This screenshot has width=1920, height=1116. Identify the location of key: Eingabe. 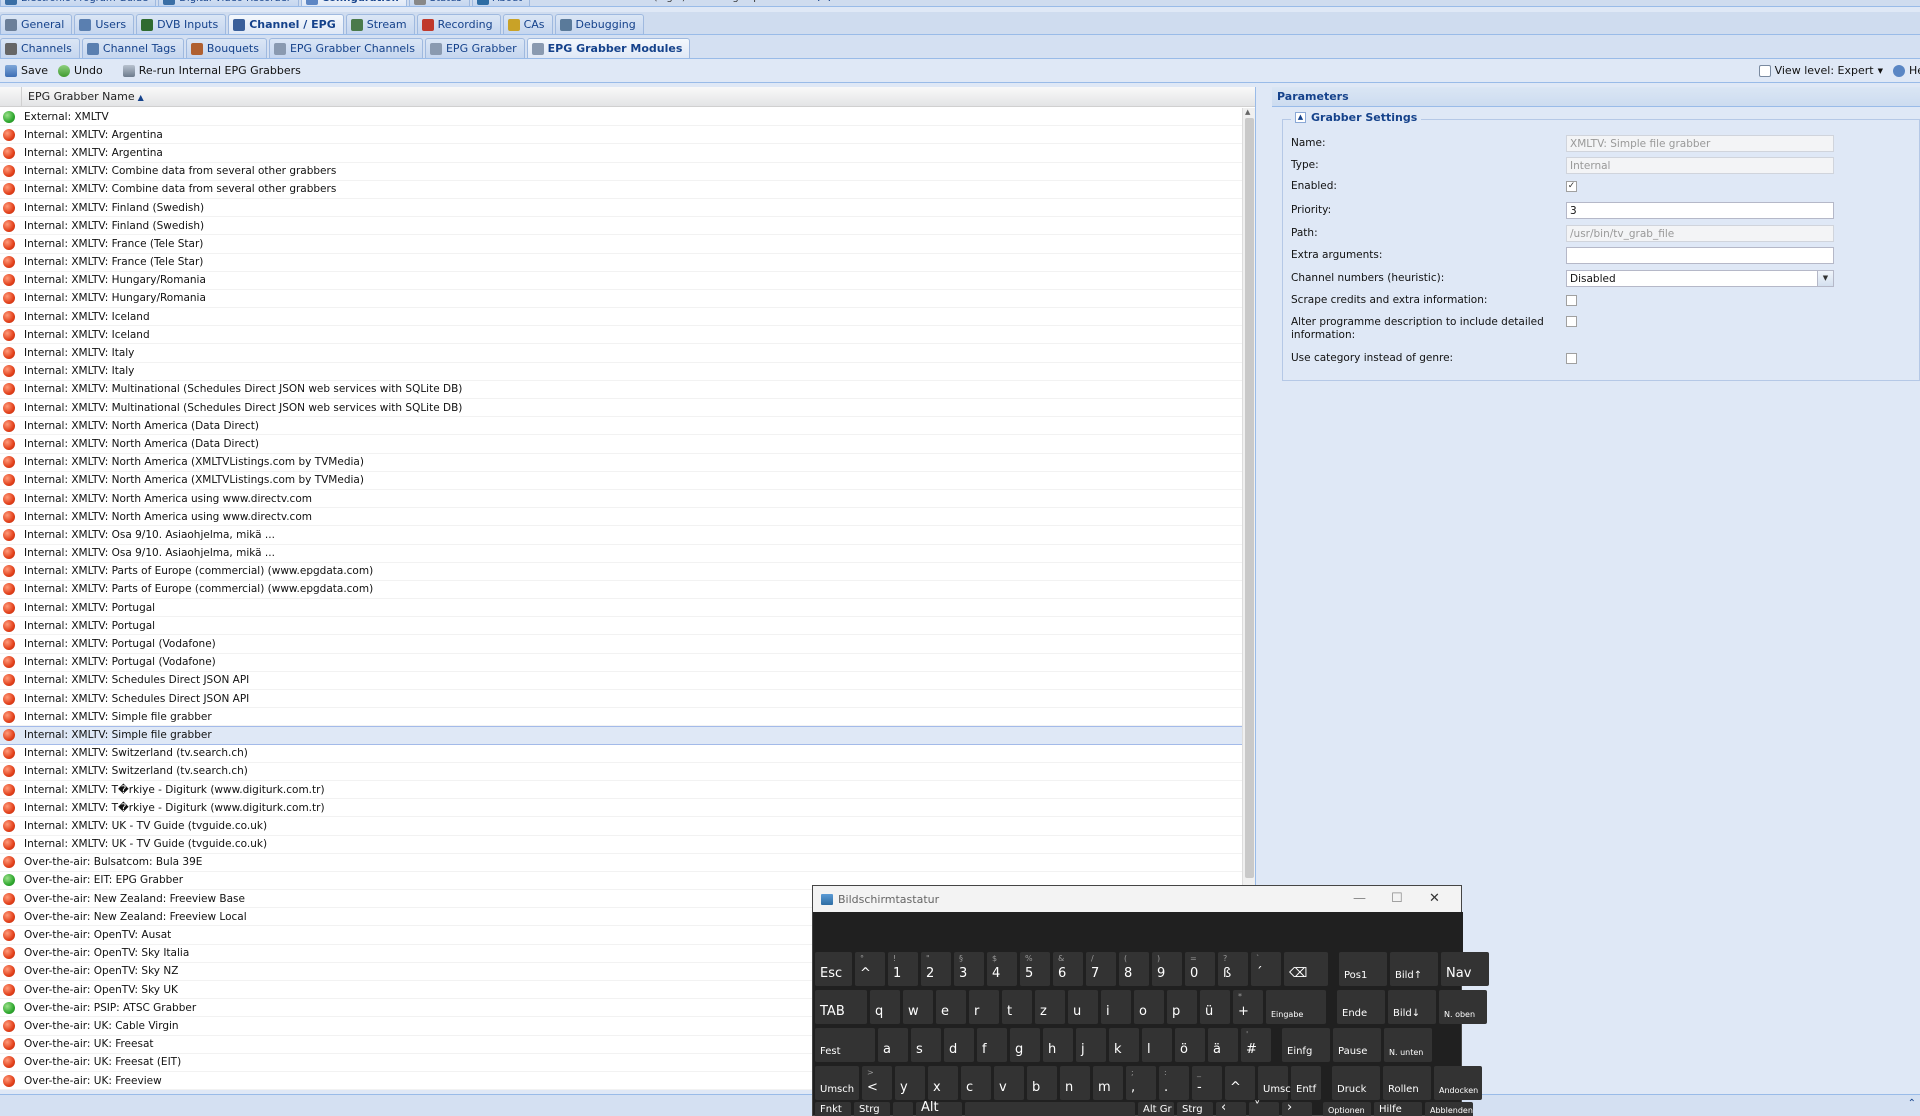
(1296, 1007).